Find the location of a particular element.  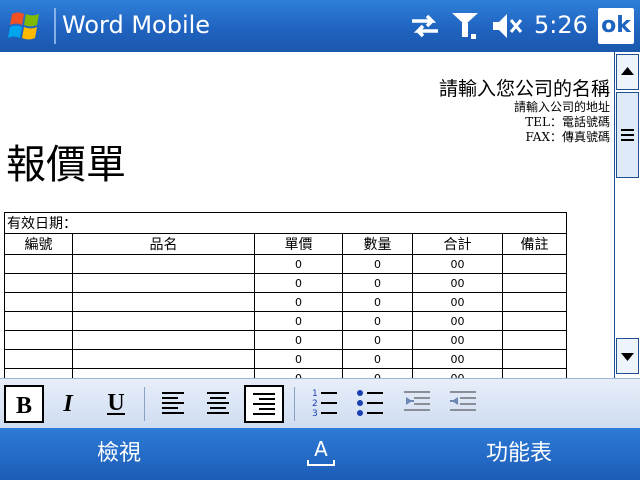

underline-button: U is located at coordinates (118, 404).